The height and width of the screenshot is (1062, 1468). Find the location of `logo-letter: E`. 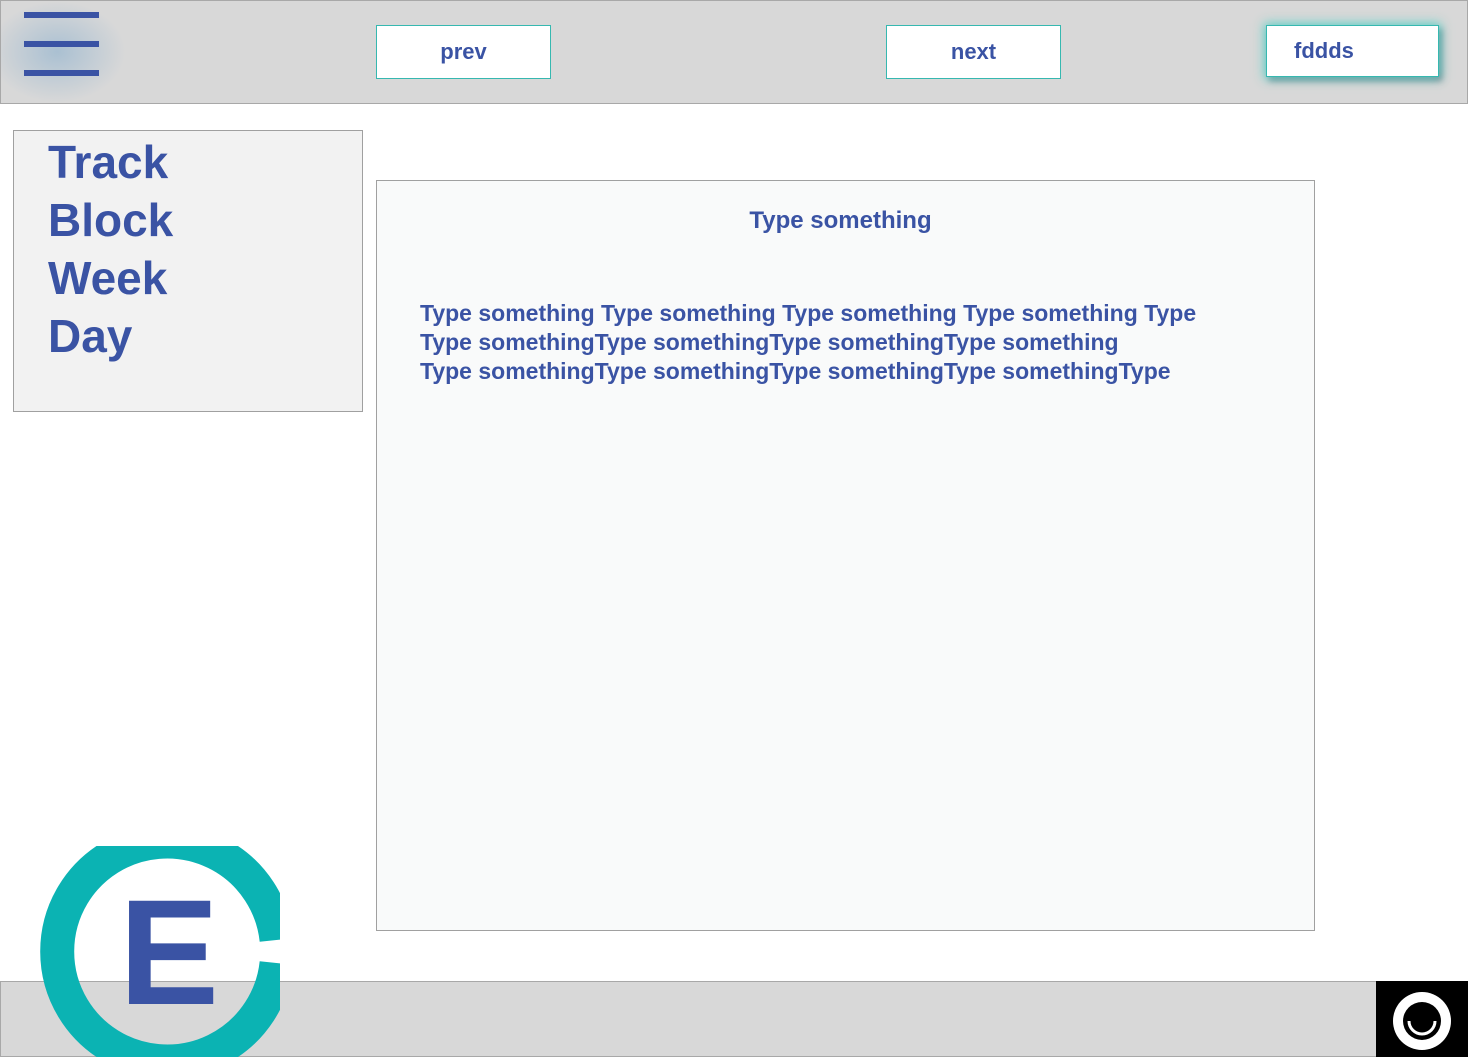

logo-letter: E is located at coordinates (169, 952).